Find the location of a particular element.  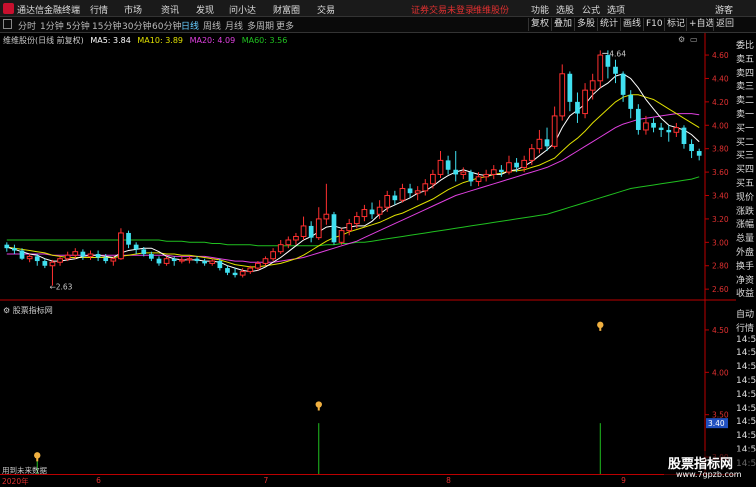

quote-row-label: 卖一 is located at coordinates (745, 115).